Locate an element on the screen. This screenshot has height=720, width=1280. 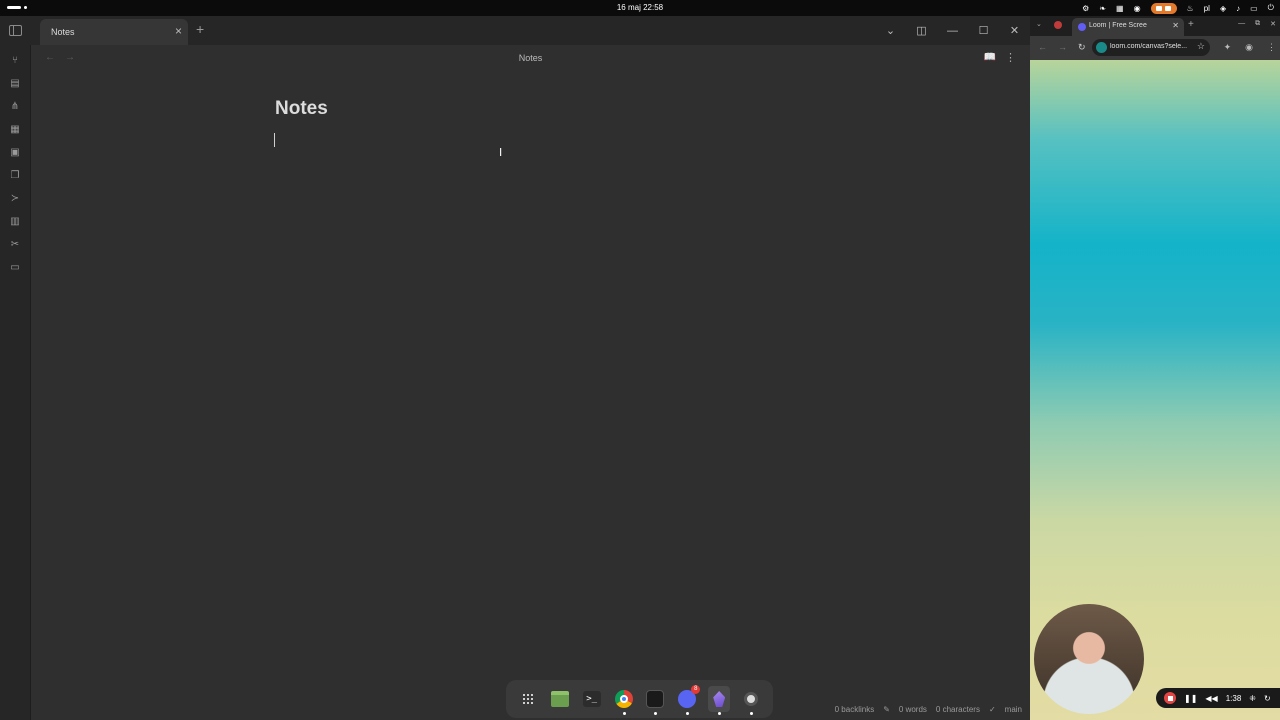
browser-nav: ← → ↻ is located at coordinates (1062, 47).